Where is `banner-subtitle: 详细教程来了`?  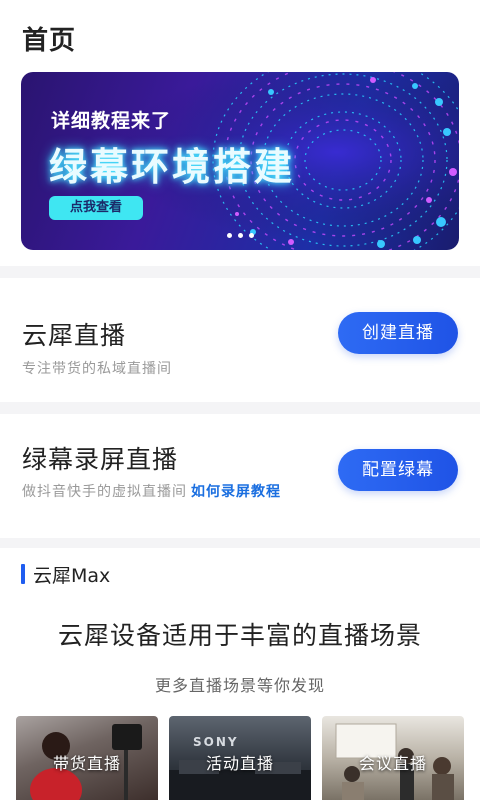 banner-subtitle: 详细教程来了 is located at coordinates (111, 121).